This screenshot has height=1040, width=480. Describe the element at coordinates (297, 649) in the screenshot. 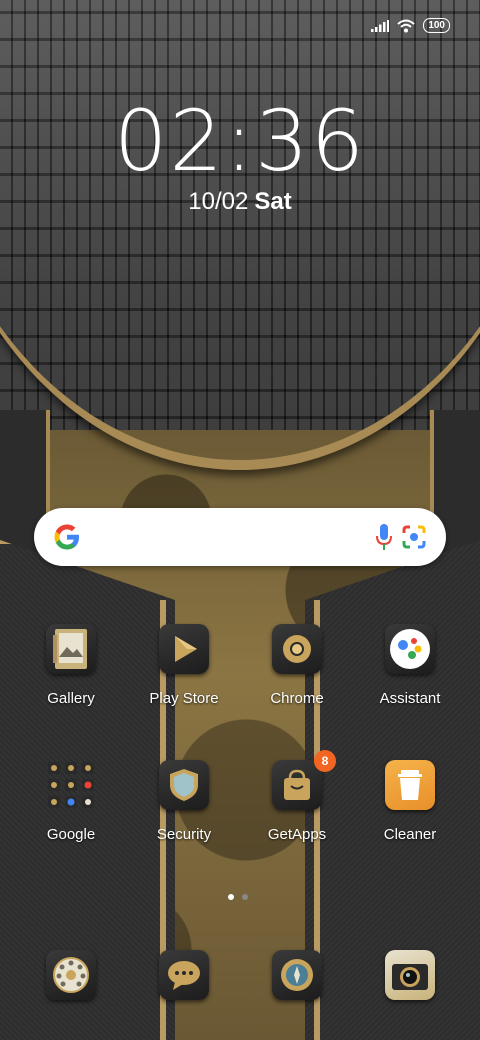

I see `chrome-icon` at that location.